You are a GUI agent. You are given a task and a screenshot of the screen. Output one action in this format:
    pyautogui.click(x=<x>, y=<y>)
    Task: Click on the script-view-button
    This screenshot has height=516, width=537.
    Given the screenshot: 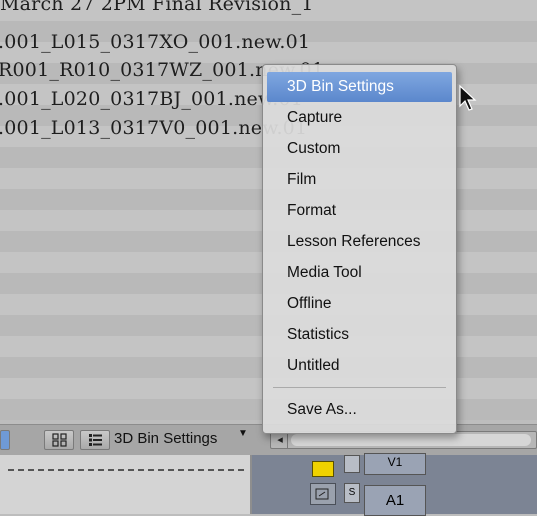 What is the action you would take?
    pyautogui.click(x=95, y=440)
    